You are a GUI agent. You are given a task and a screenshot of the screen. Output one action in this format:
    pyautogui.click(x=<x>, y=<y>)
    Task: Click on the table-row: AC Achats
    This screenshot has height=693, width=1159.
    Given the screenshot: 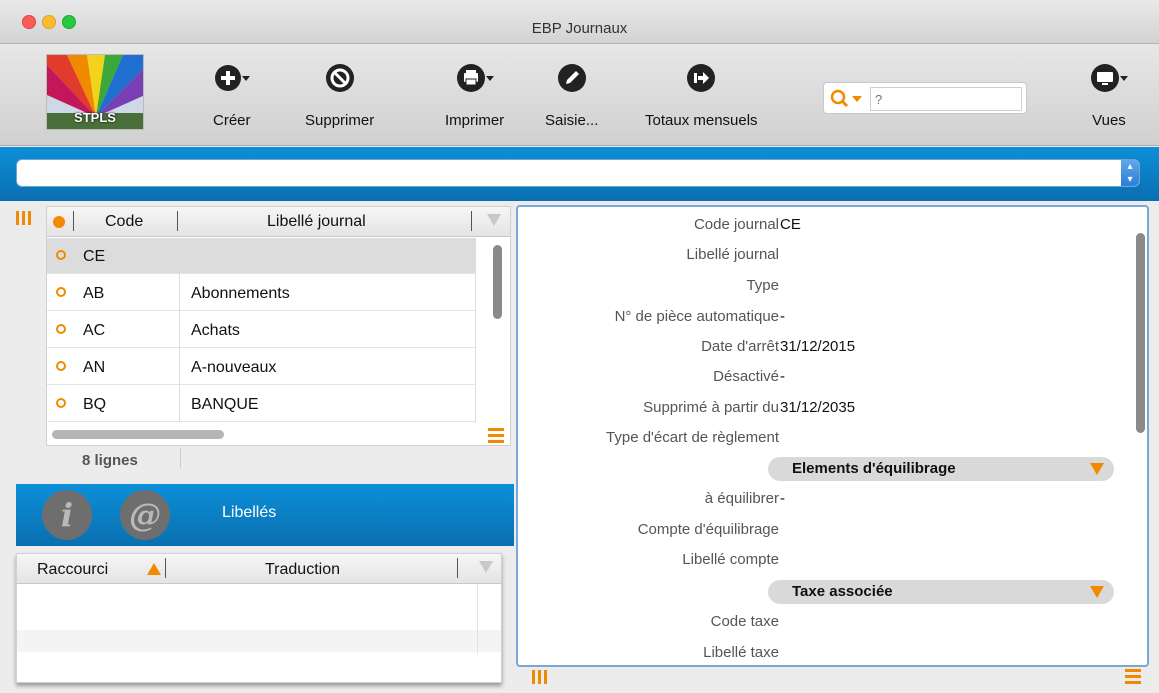 What is the action you would take?
    pyautogui.click(x=261, y=330)
    